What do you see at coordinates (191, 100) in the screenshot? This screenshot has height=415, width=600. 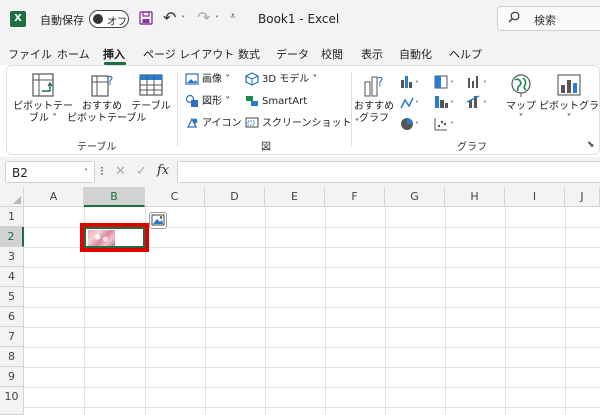 I see `shapes-icon` at bounding box center [191, 100].